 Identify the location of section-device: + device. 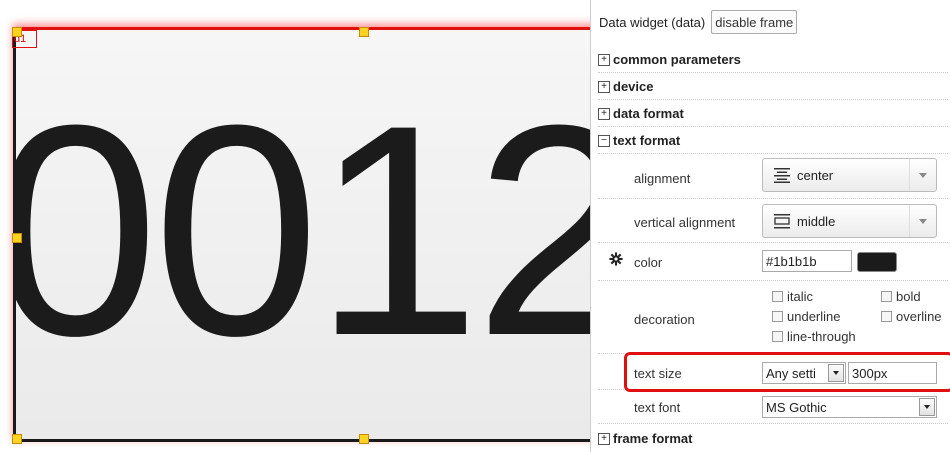
(773, 87).